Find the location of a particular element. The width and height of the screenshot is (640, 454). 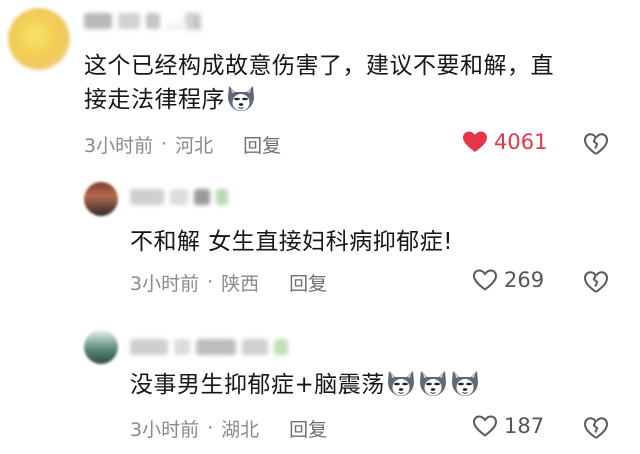

comment-text: 没事男生抑郁症+脑震荡 is located at coordinates (370, 385).